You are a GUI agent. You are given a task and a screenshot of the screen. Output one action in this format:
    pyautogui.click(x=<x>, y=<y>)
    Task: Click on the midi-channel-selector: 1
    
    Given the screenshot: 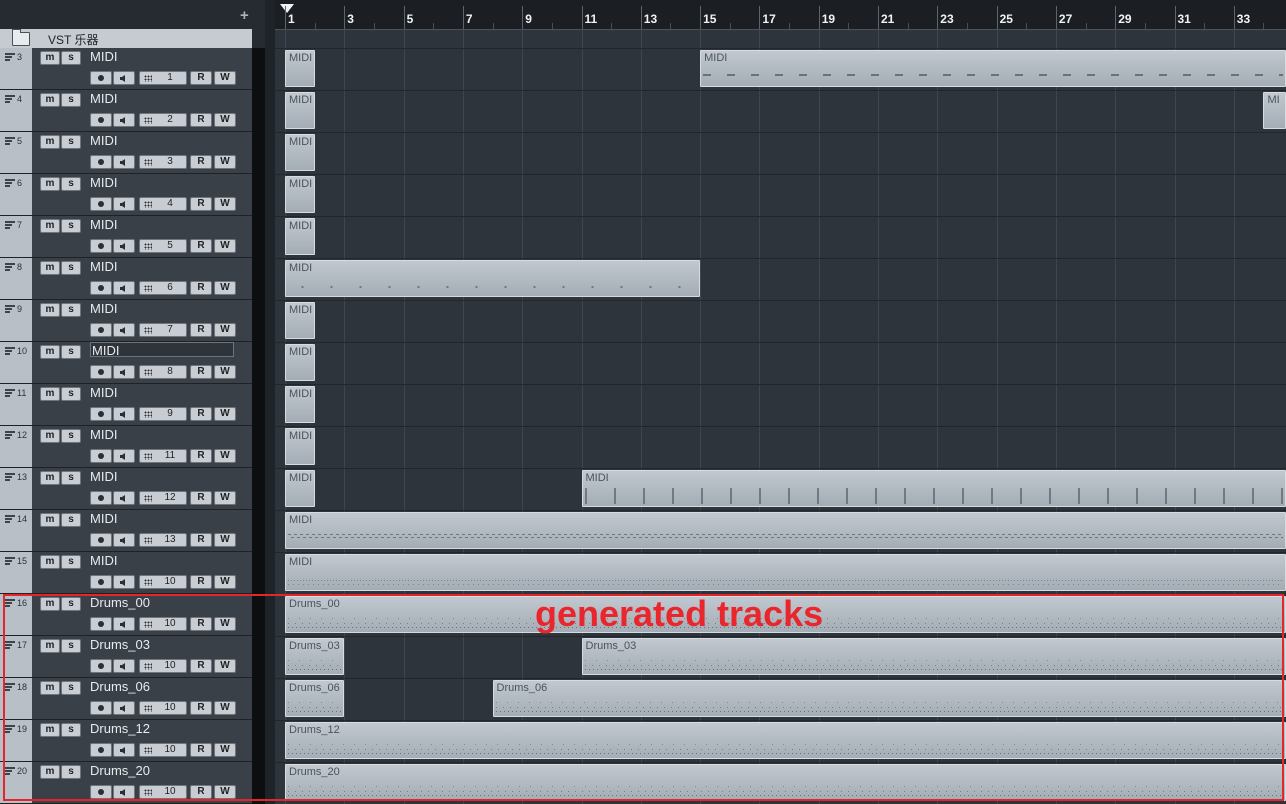 What is the action you would take?
    pyautogui.click(x=163, y=78)
    